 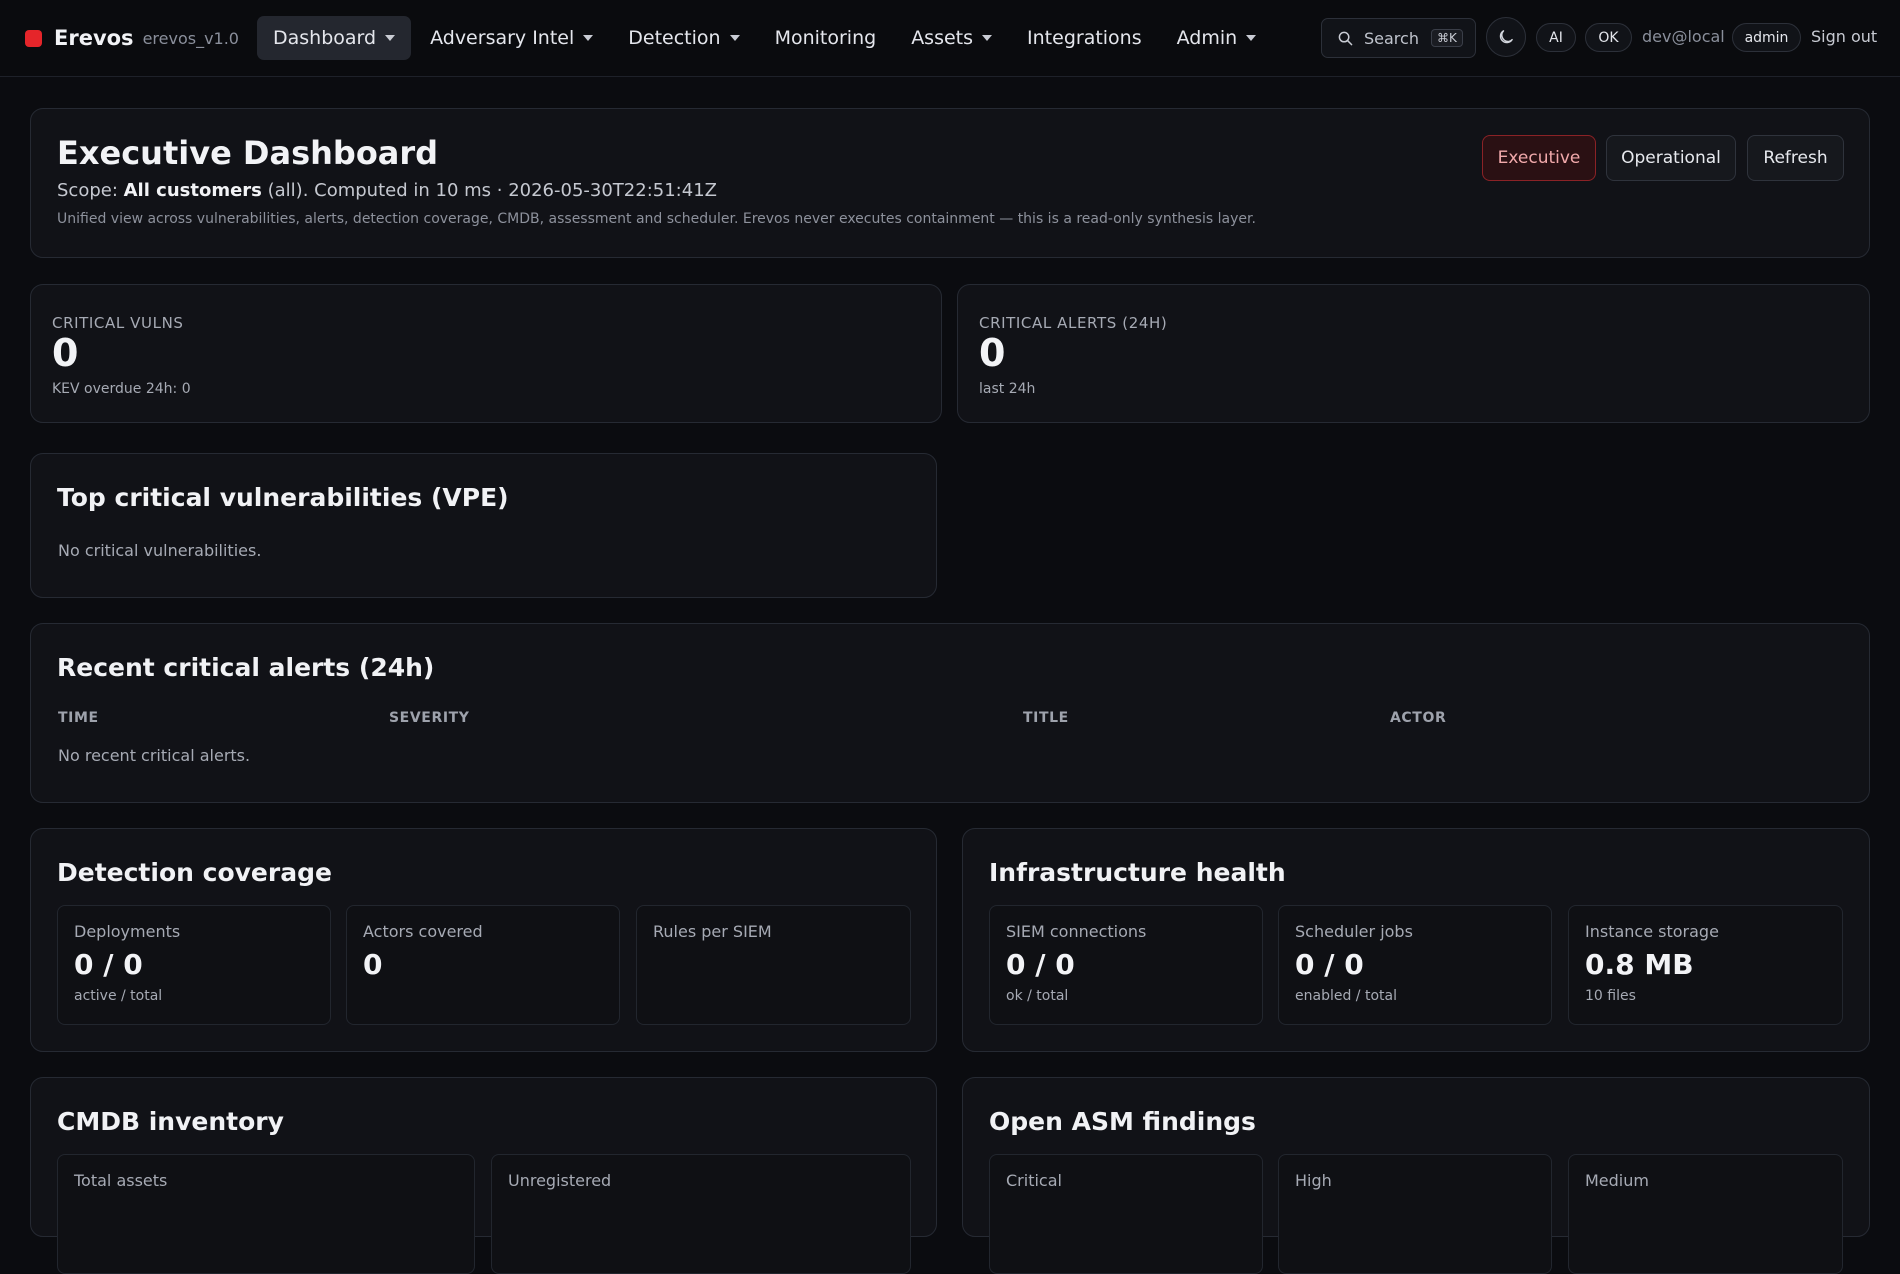 What do you see at coordinates (1126, 965) in the screenshot?
I see `stat-siem-connections: SIEM connections 0 / 0 ok / total` at bounding box center [1126, 965].